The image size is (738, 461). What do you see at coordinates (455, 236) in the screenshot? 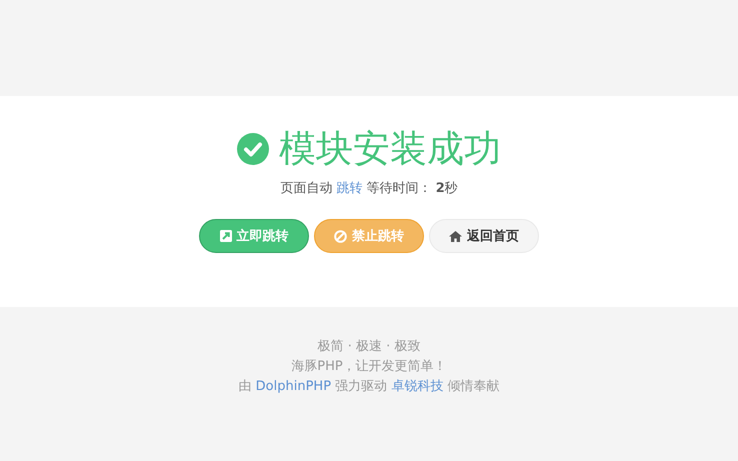
I see `home-icon` at bounding box center [455, 236].